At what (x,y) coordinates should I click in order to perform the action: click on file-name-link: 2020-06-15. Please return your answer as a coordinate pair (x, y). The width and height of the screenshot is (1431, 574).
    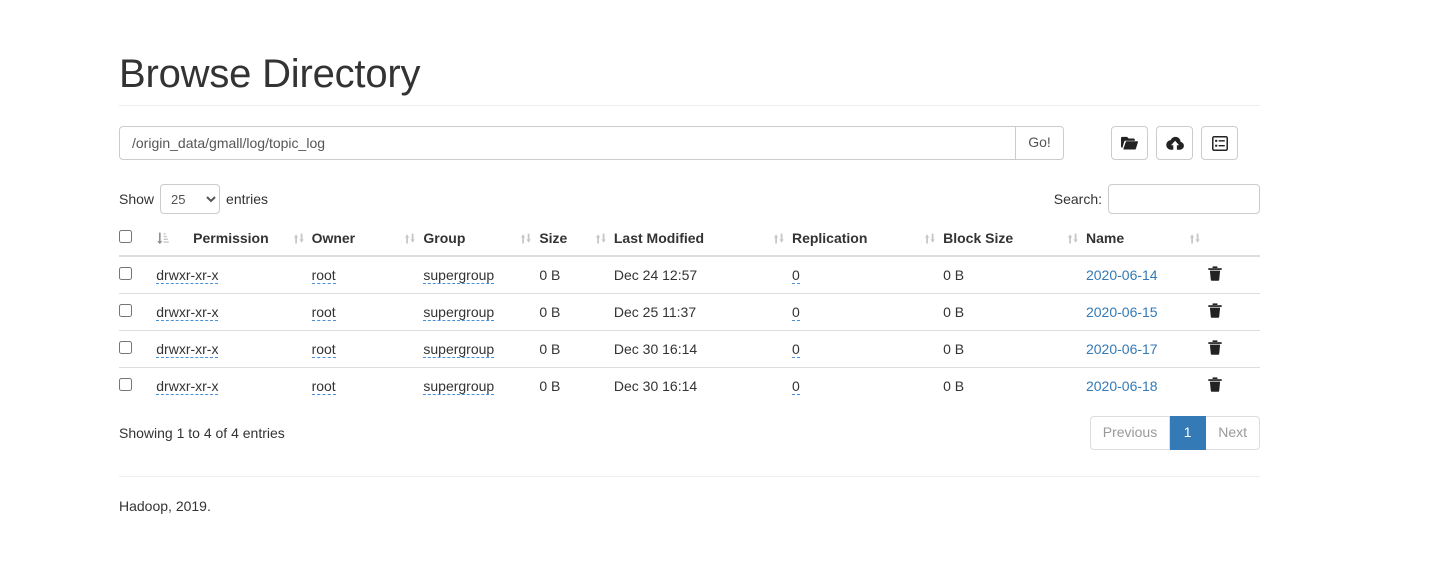
    Looking at the image, I should click on (1122, 312).